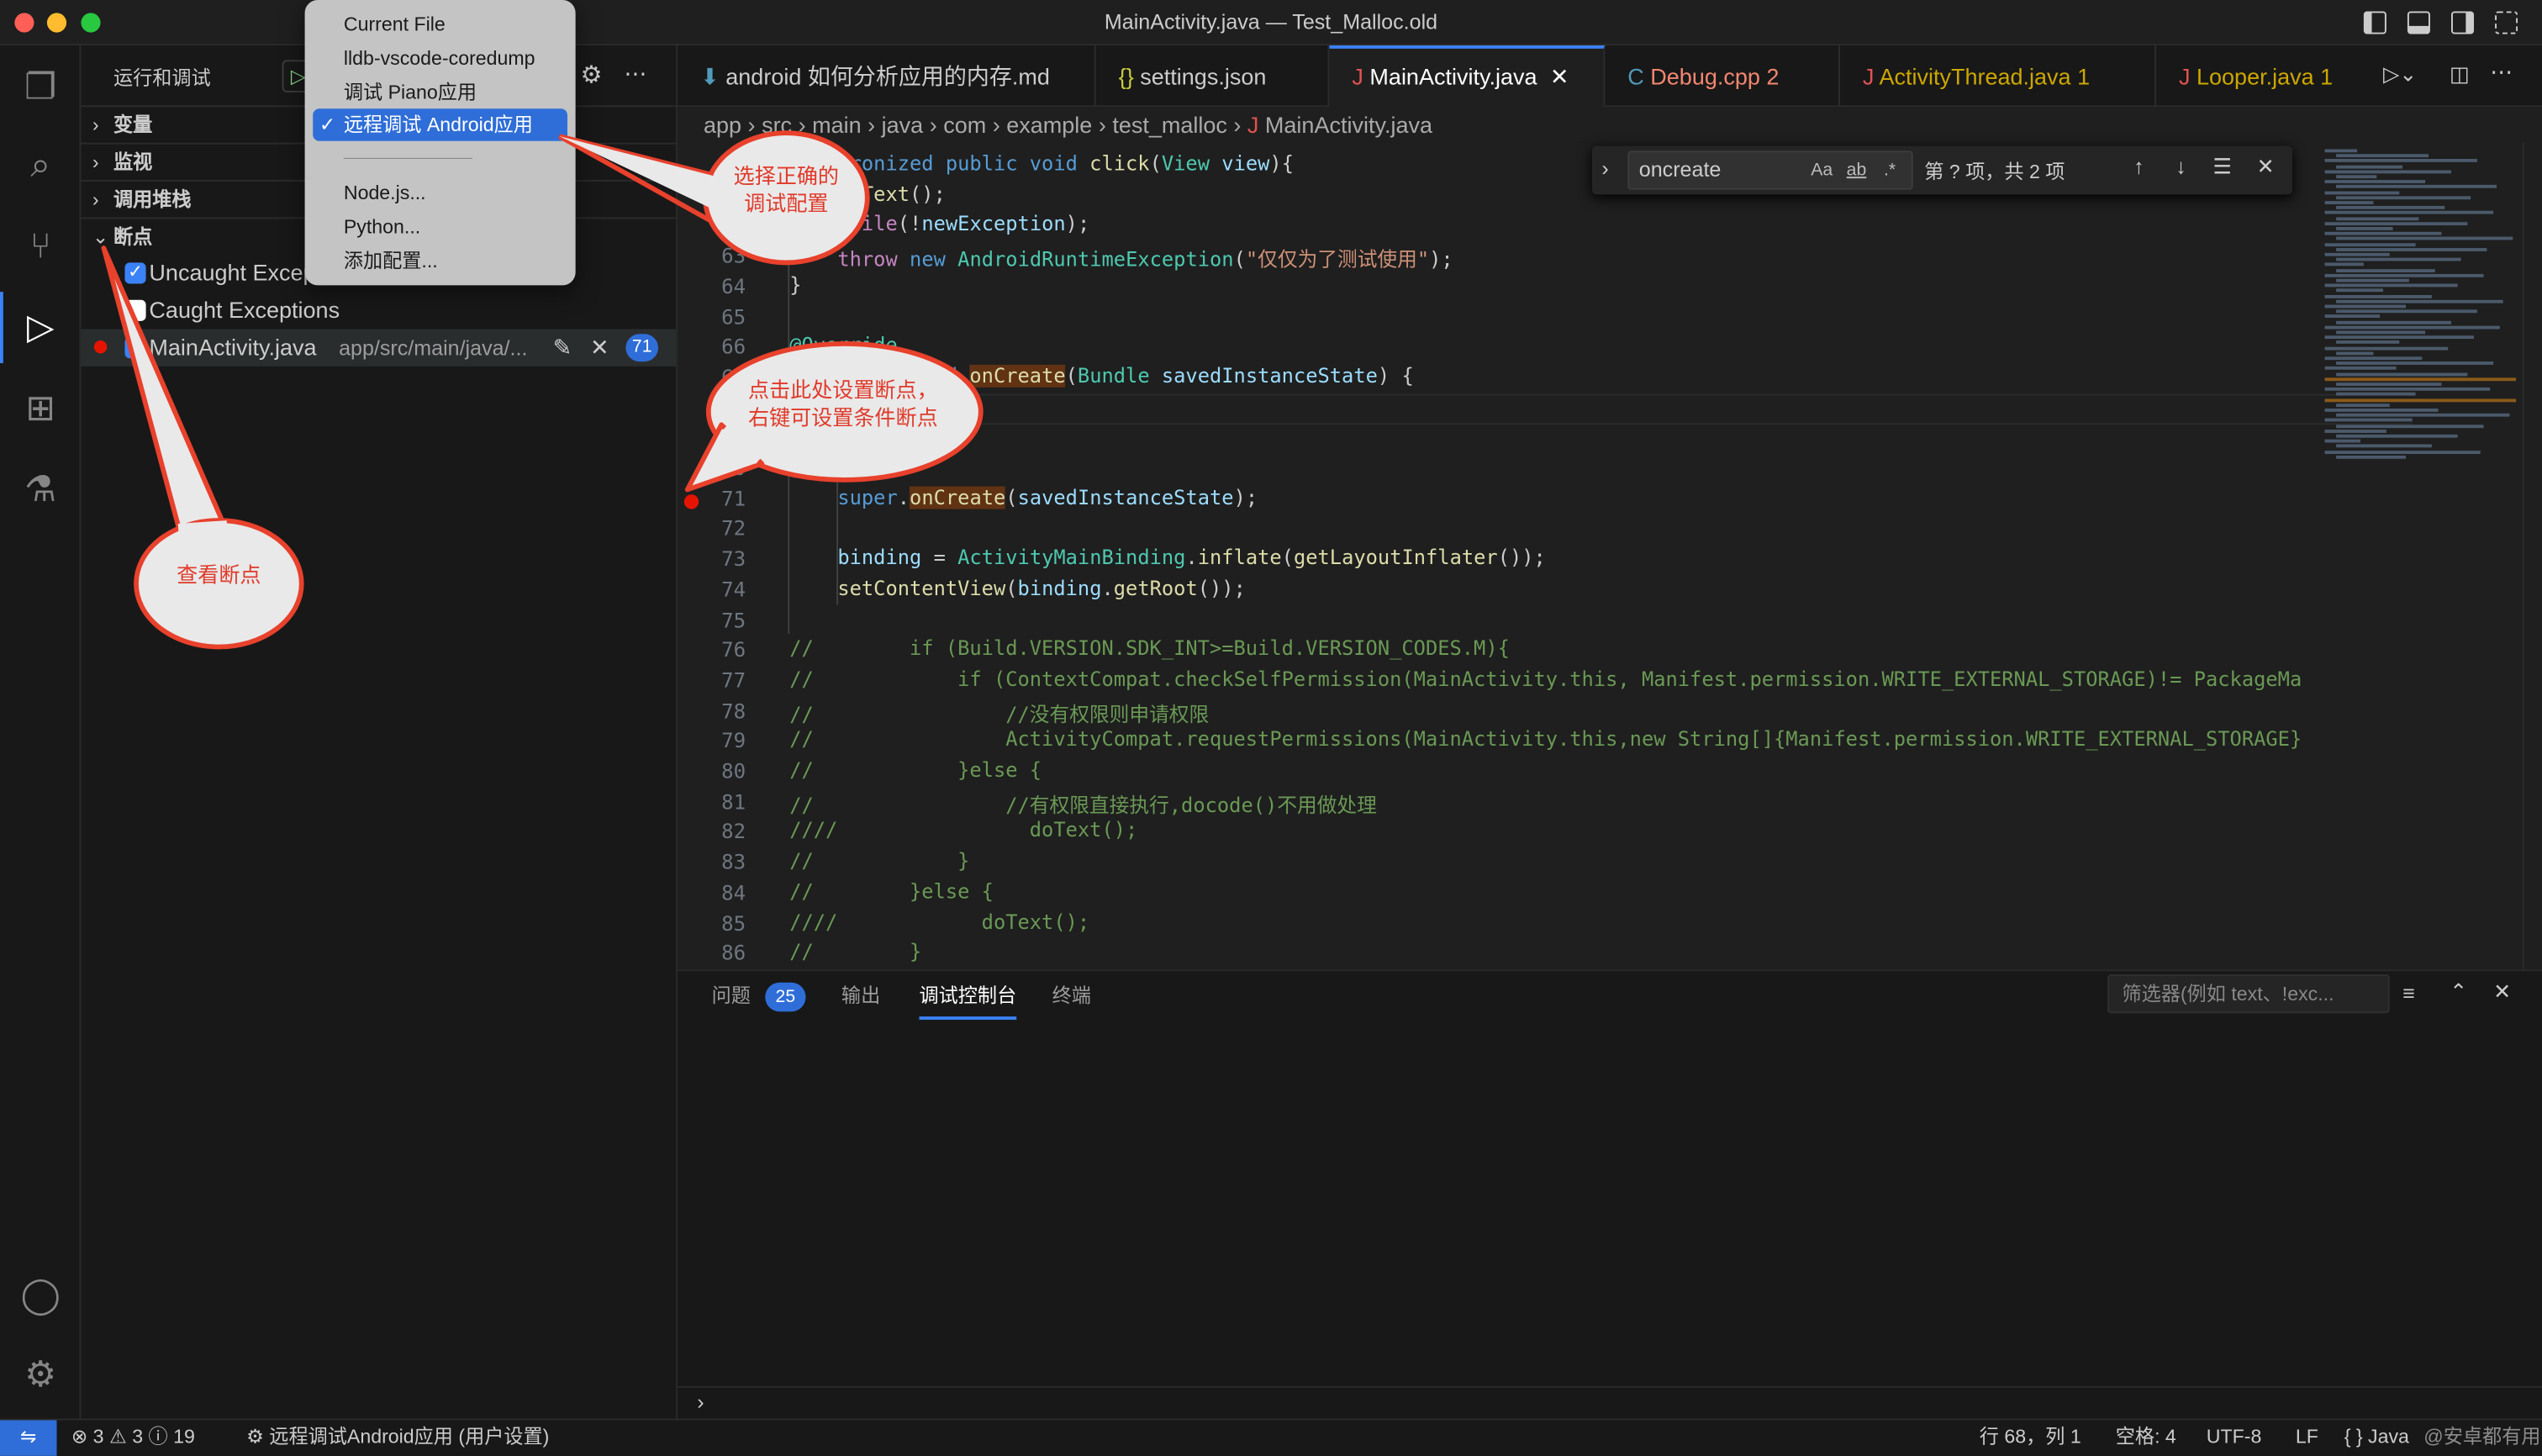 This screenshot has height=1456, width=2542. What do you see at coordinates (165, 393) in the screenshot?
I see `callout-pointer-view-breakpoints` at bounding box center [165, 393].